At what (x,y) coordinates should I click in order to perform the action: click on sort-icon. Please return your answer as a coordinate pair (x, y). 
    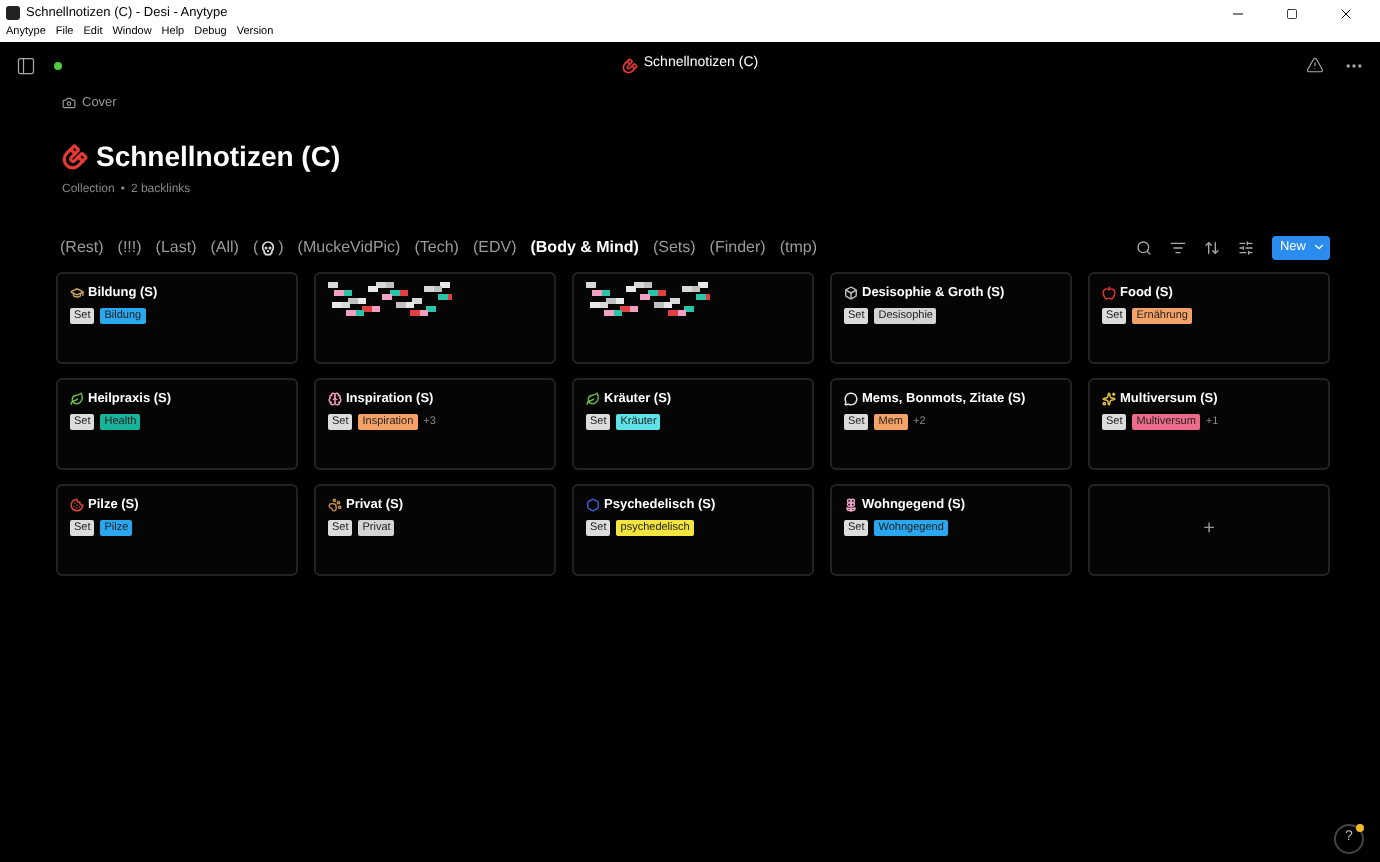
    Looking at the image, I should click on (1211, 247).